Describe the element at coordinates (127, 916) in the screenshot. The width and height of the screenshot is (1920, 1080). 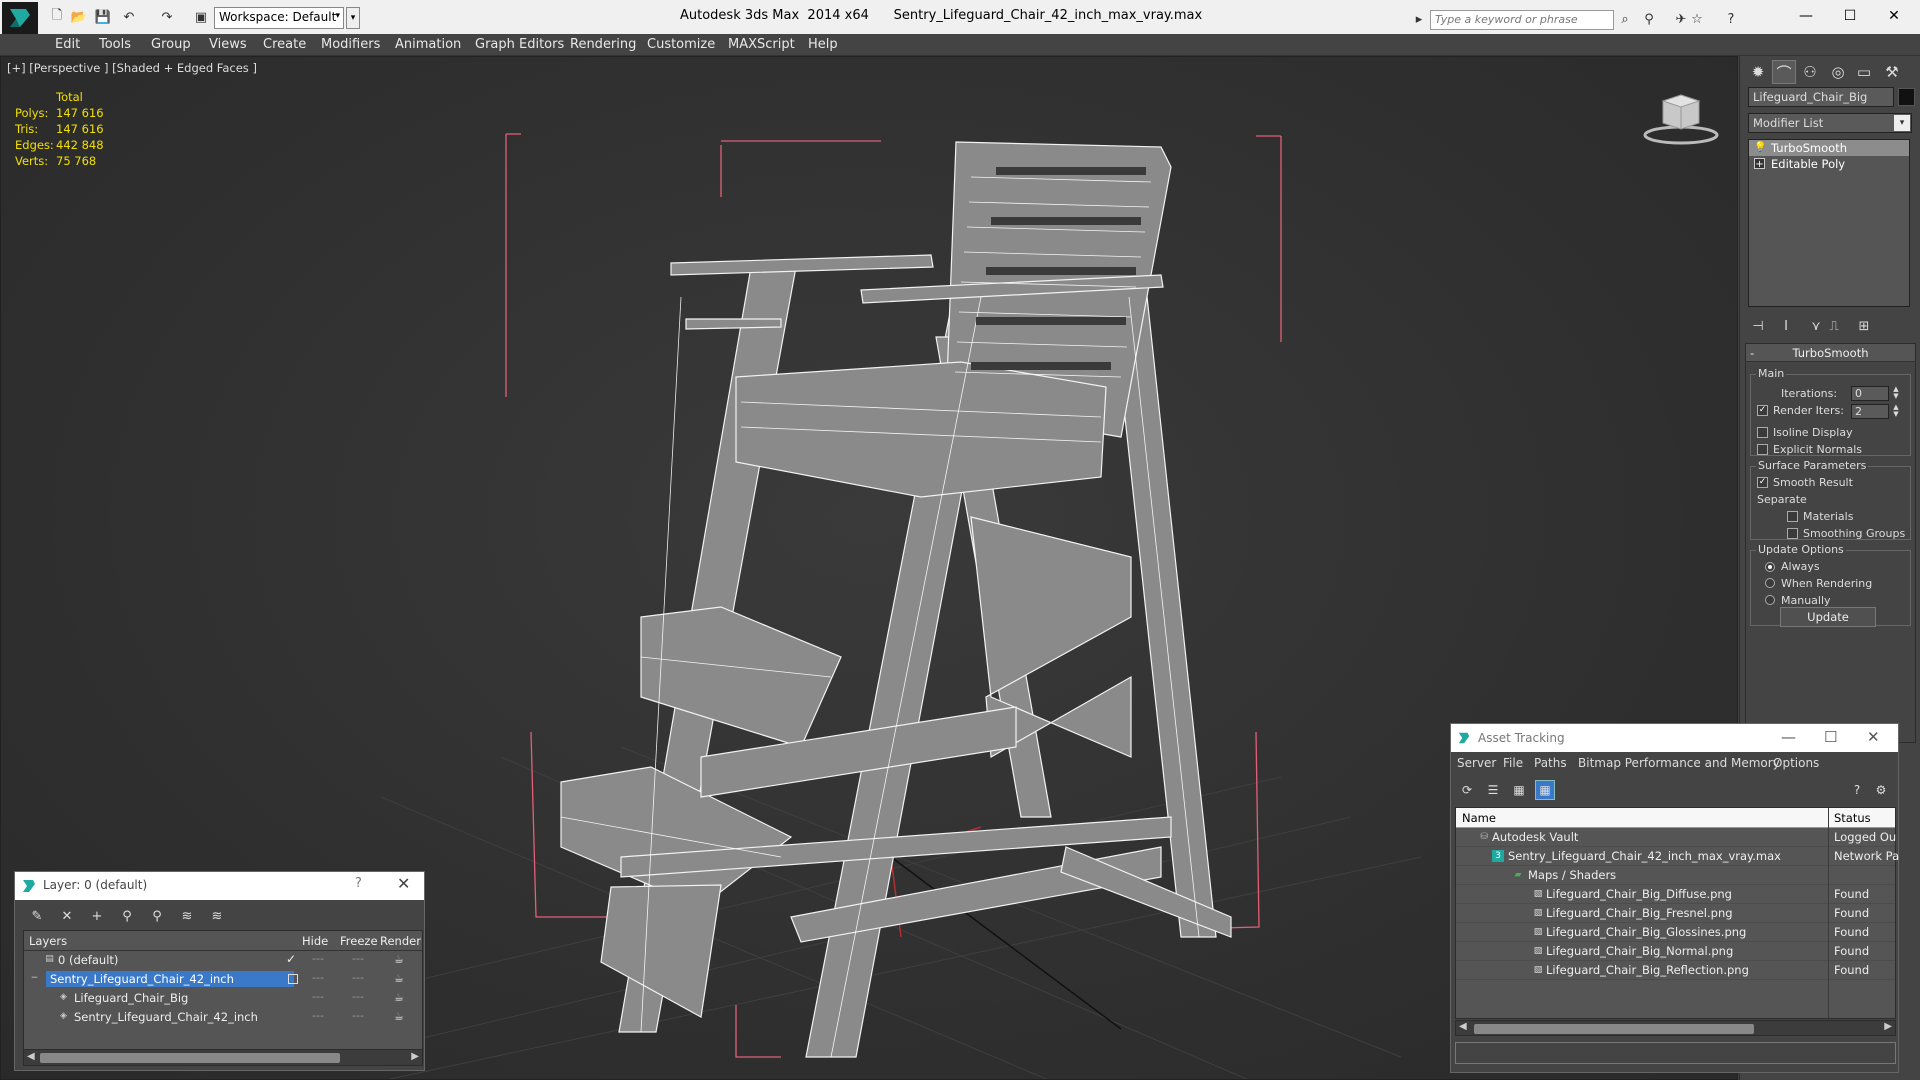
I see `select-objects-icon: ⚲` at that location.